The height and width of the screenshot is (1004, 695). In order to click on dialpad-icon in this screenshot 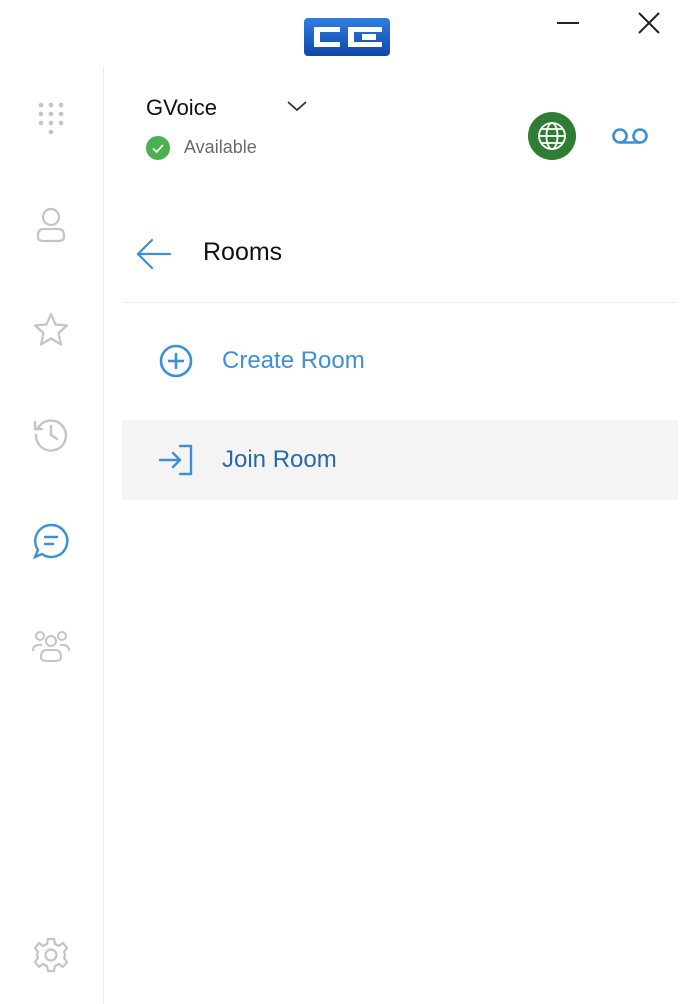, I will do `click(51, 119)`.